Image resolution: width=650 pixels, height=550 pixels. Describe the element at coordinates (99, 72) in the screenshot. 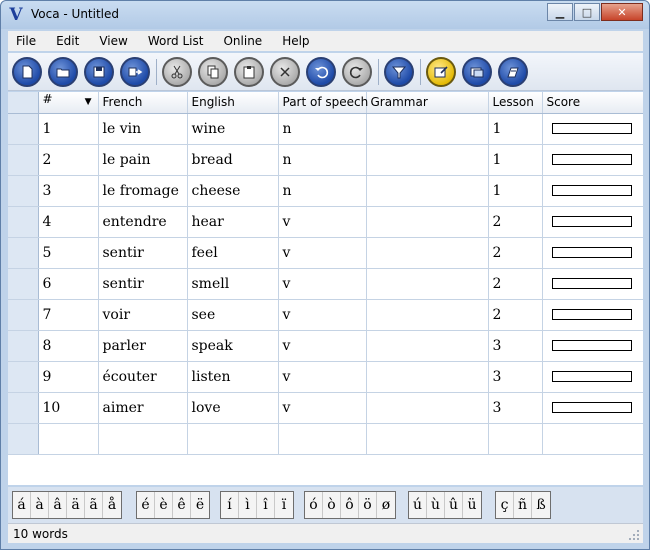

I see `save-disk-icon` at that location.